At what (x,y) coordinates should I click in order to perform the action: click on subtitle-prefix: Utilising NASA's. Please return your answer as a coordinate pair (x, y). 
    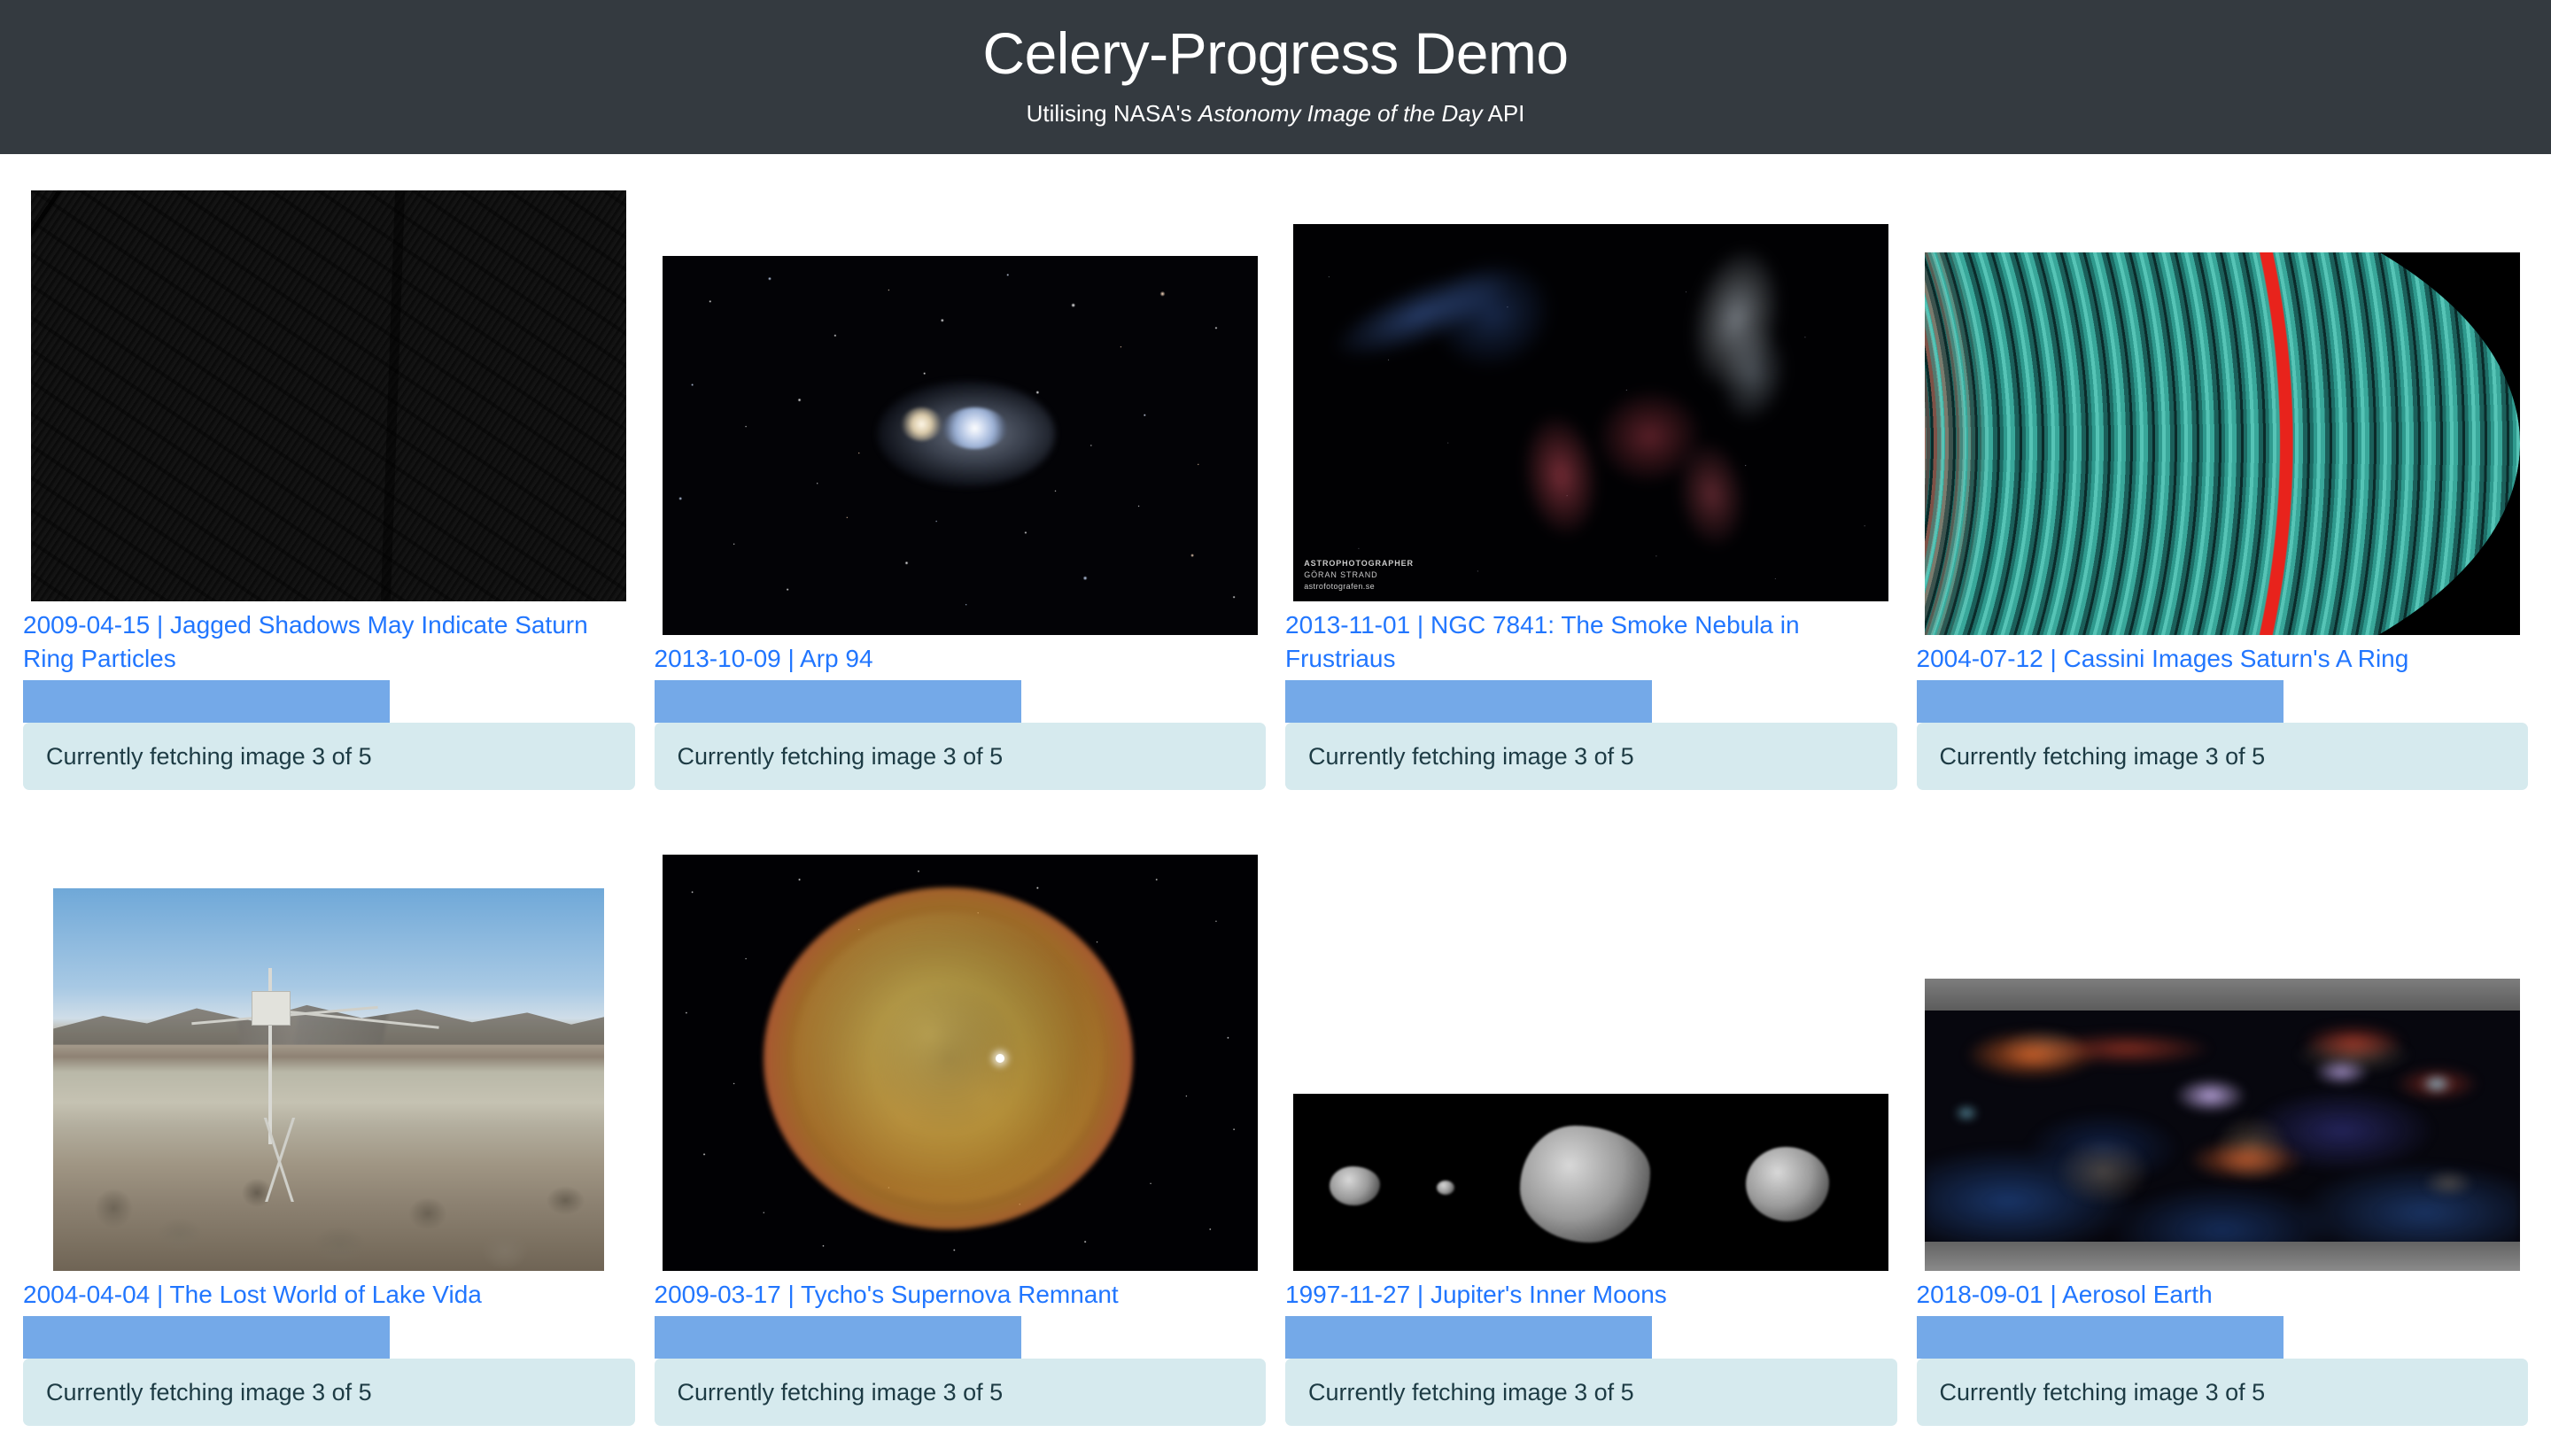
    Looking at the image, I should click on (1112, 114).